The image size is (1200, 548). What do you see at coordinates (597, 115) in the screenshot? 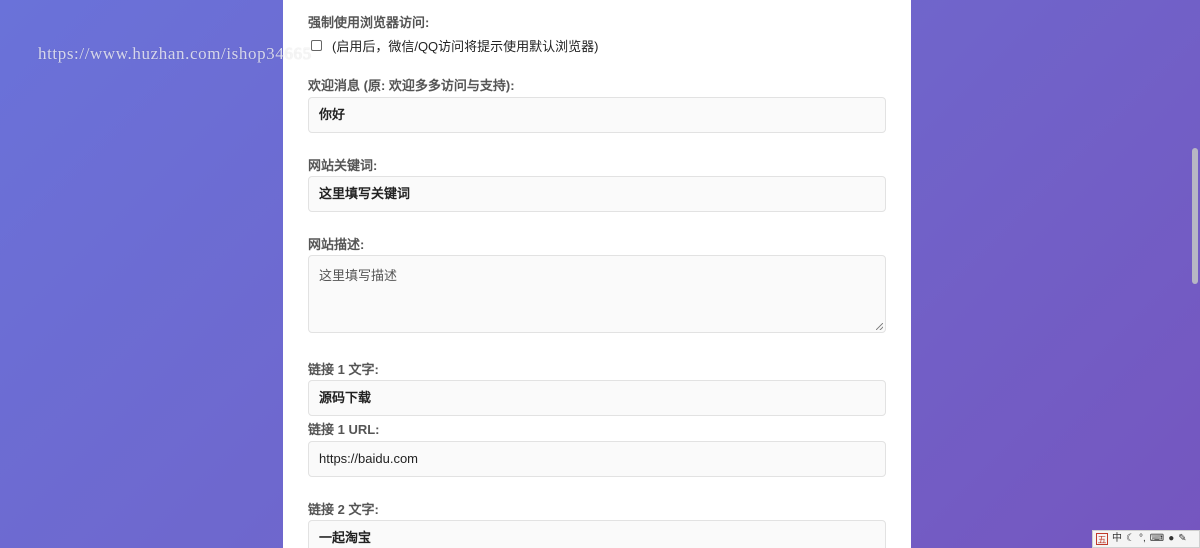
I see `welcome-message-input: 你好` at bounding box center [597, 115].